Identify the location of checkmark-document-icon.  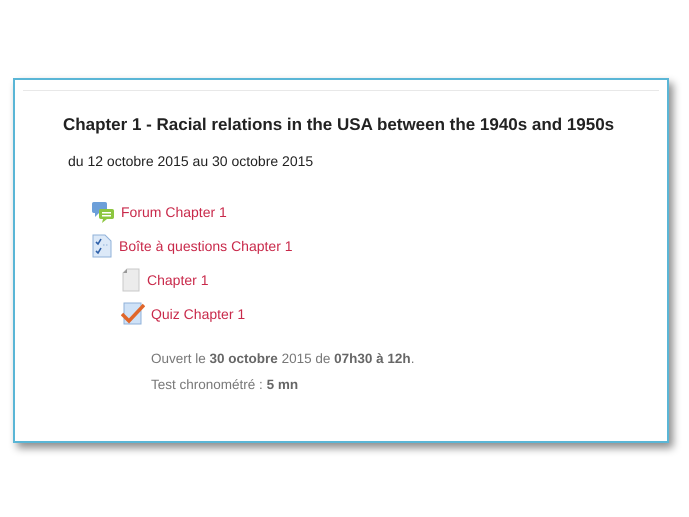
(133, 314).